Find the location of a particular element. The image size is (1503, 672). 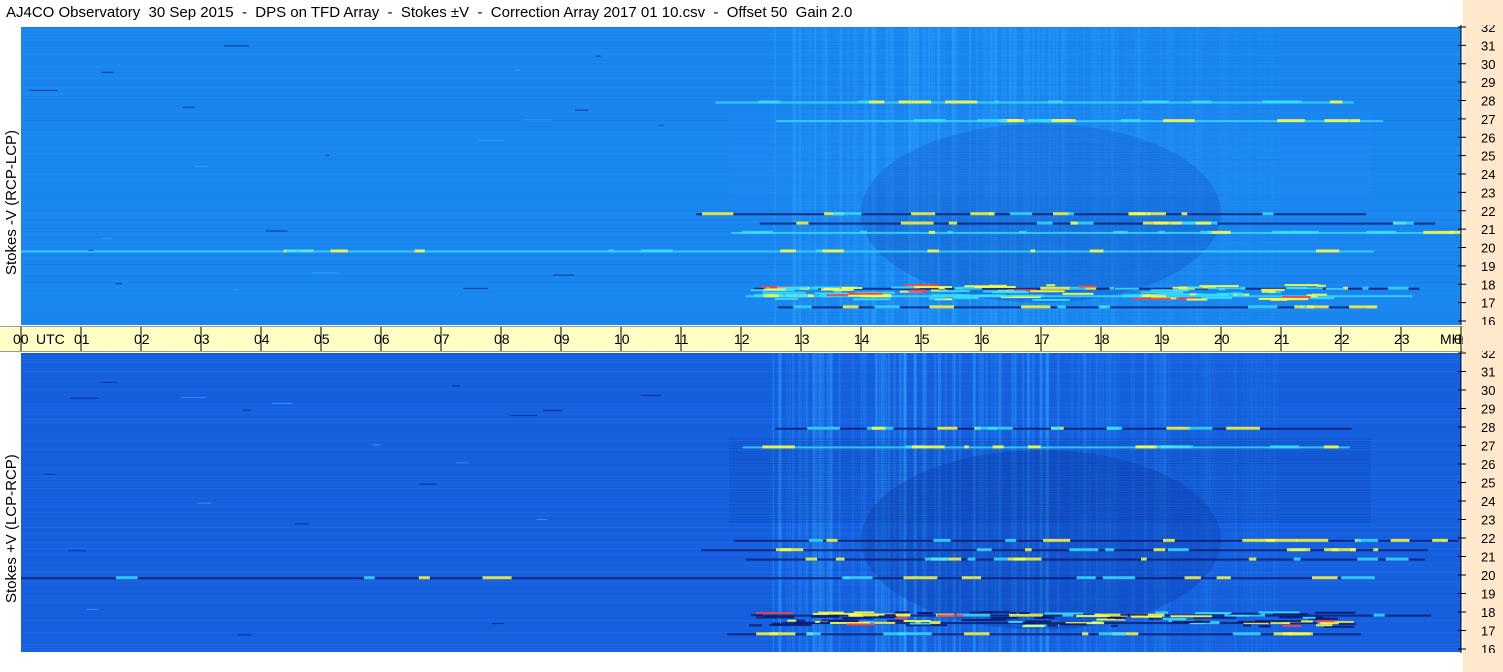

time-tick-label: 05 is located at coordinates (322, 339).